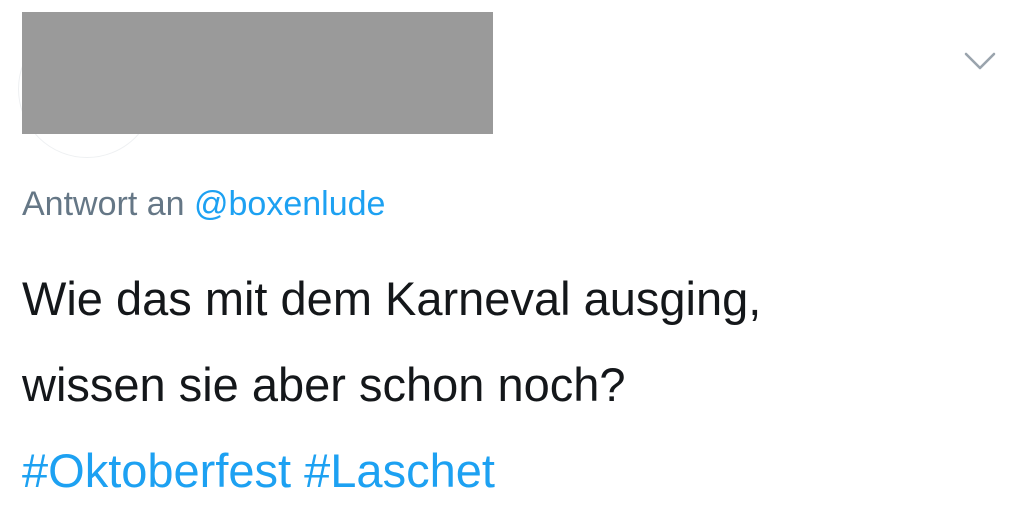 The height and width of the screenshot is (513, 1024). What do you see at coordinates (399, 470) in the screenshot?
I see `hashtag-link: #Laschet` at bounding box center [399, 470].